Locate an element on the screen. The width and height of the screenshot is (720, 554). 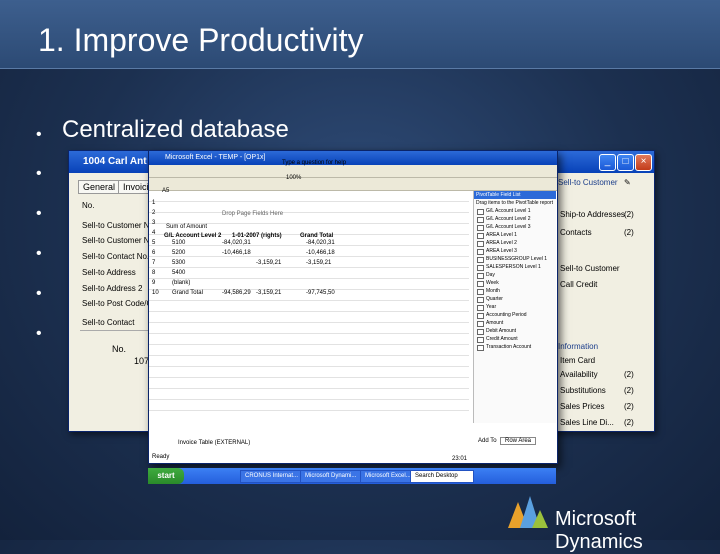
pivot-field-item: AREA Level 2 is located at coordinates (515, 243).